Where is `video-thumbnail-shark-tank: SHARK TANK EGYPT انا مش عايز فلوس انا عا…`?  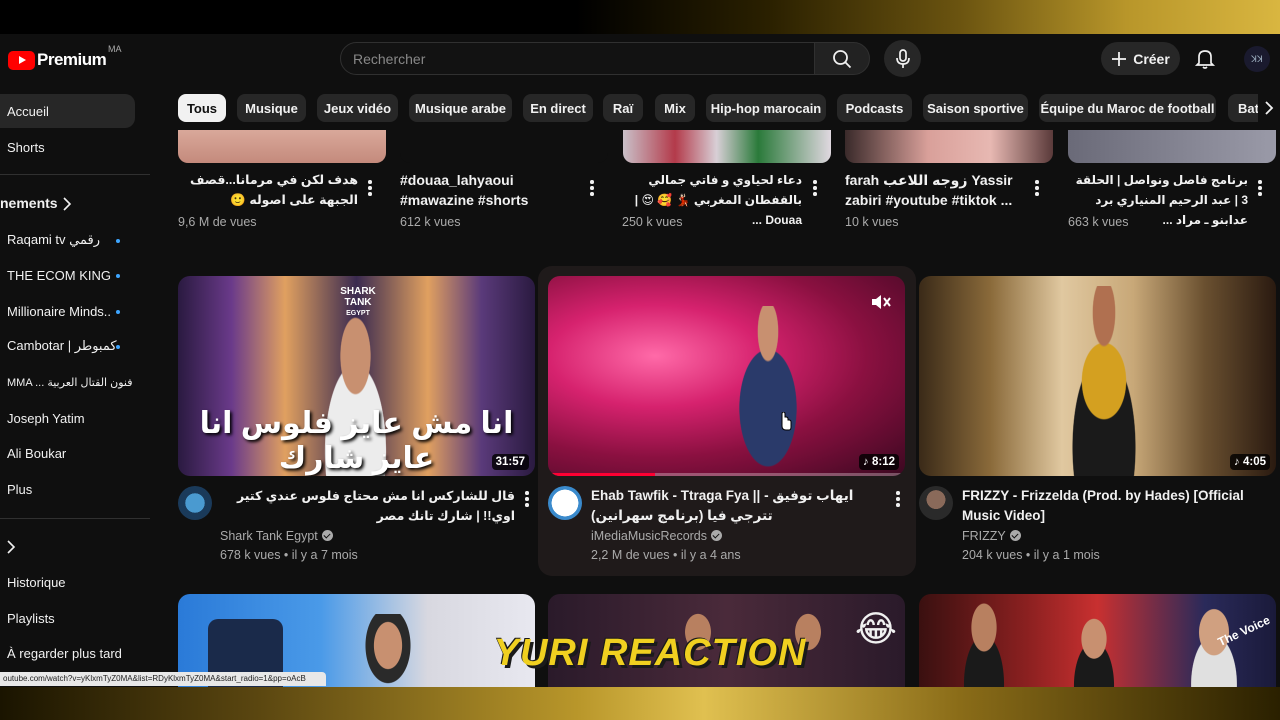 video-thumbnail-shark-tank: SHARK TANK EGYPT انا مش عايز فلوس انا عا… is located at coordinates (356, 376).